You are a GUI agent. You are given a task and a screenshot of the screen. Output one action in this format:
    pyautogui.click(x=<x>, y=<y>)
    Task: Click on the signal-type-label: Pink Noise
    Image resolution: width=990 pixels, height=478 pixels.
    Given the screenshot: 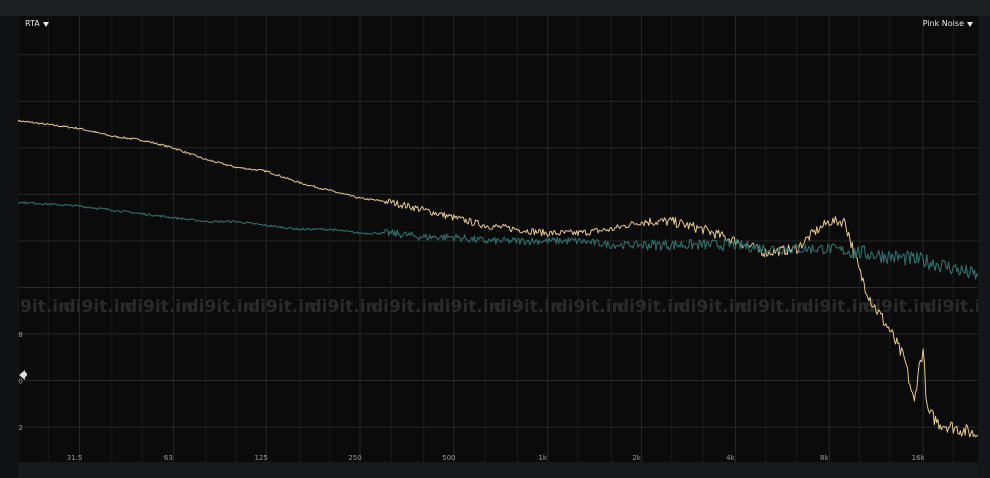 What is the action you would take?
    pyautogui.click(x=943, y=23)
    